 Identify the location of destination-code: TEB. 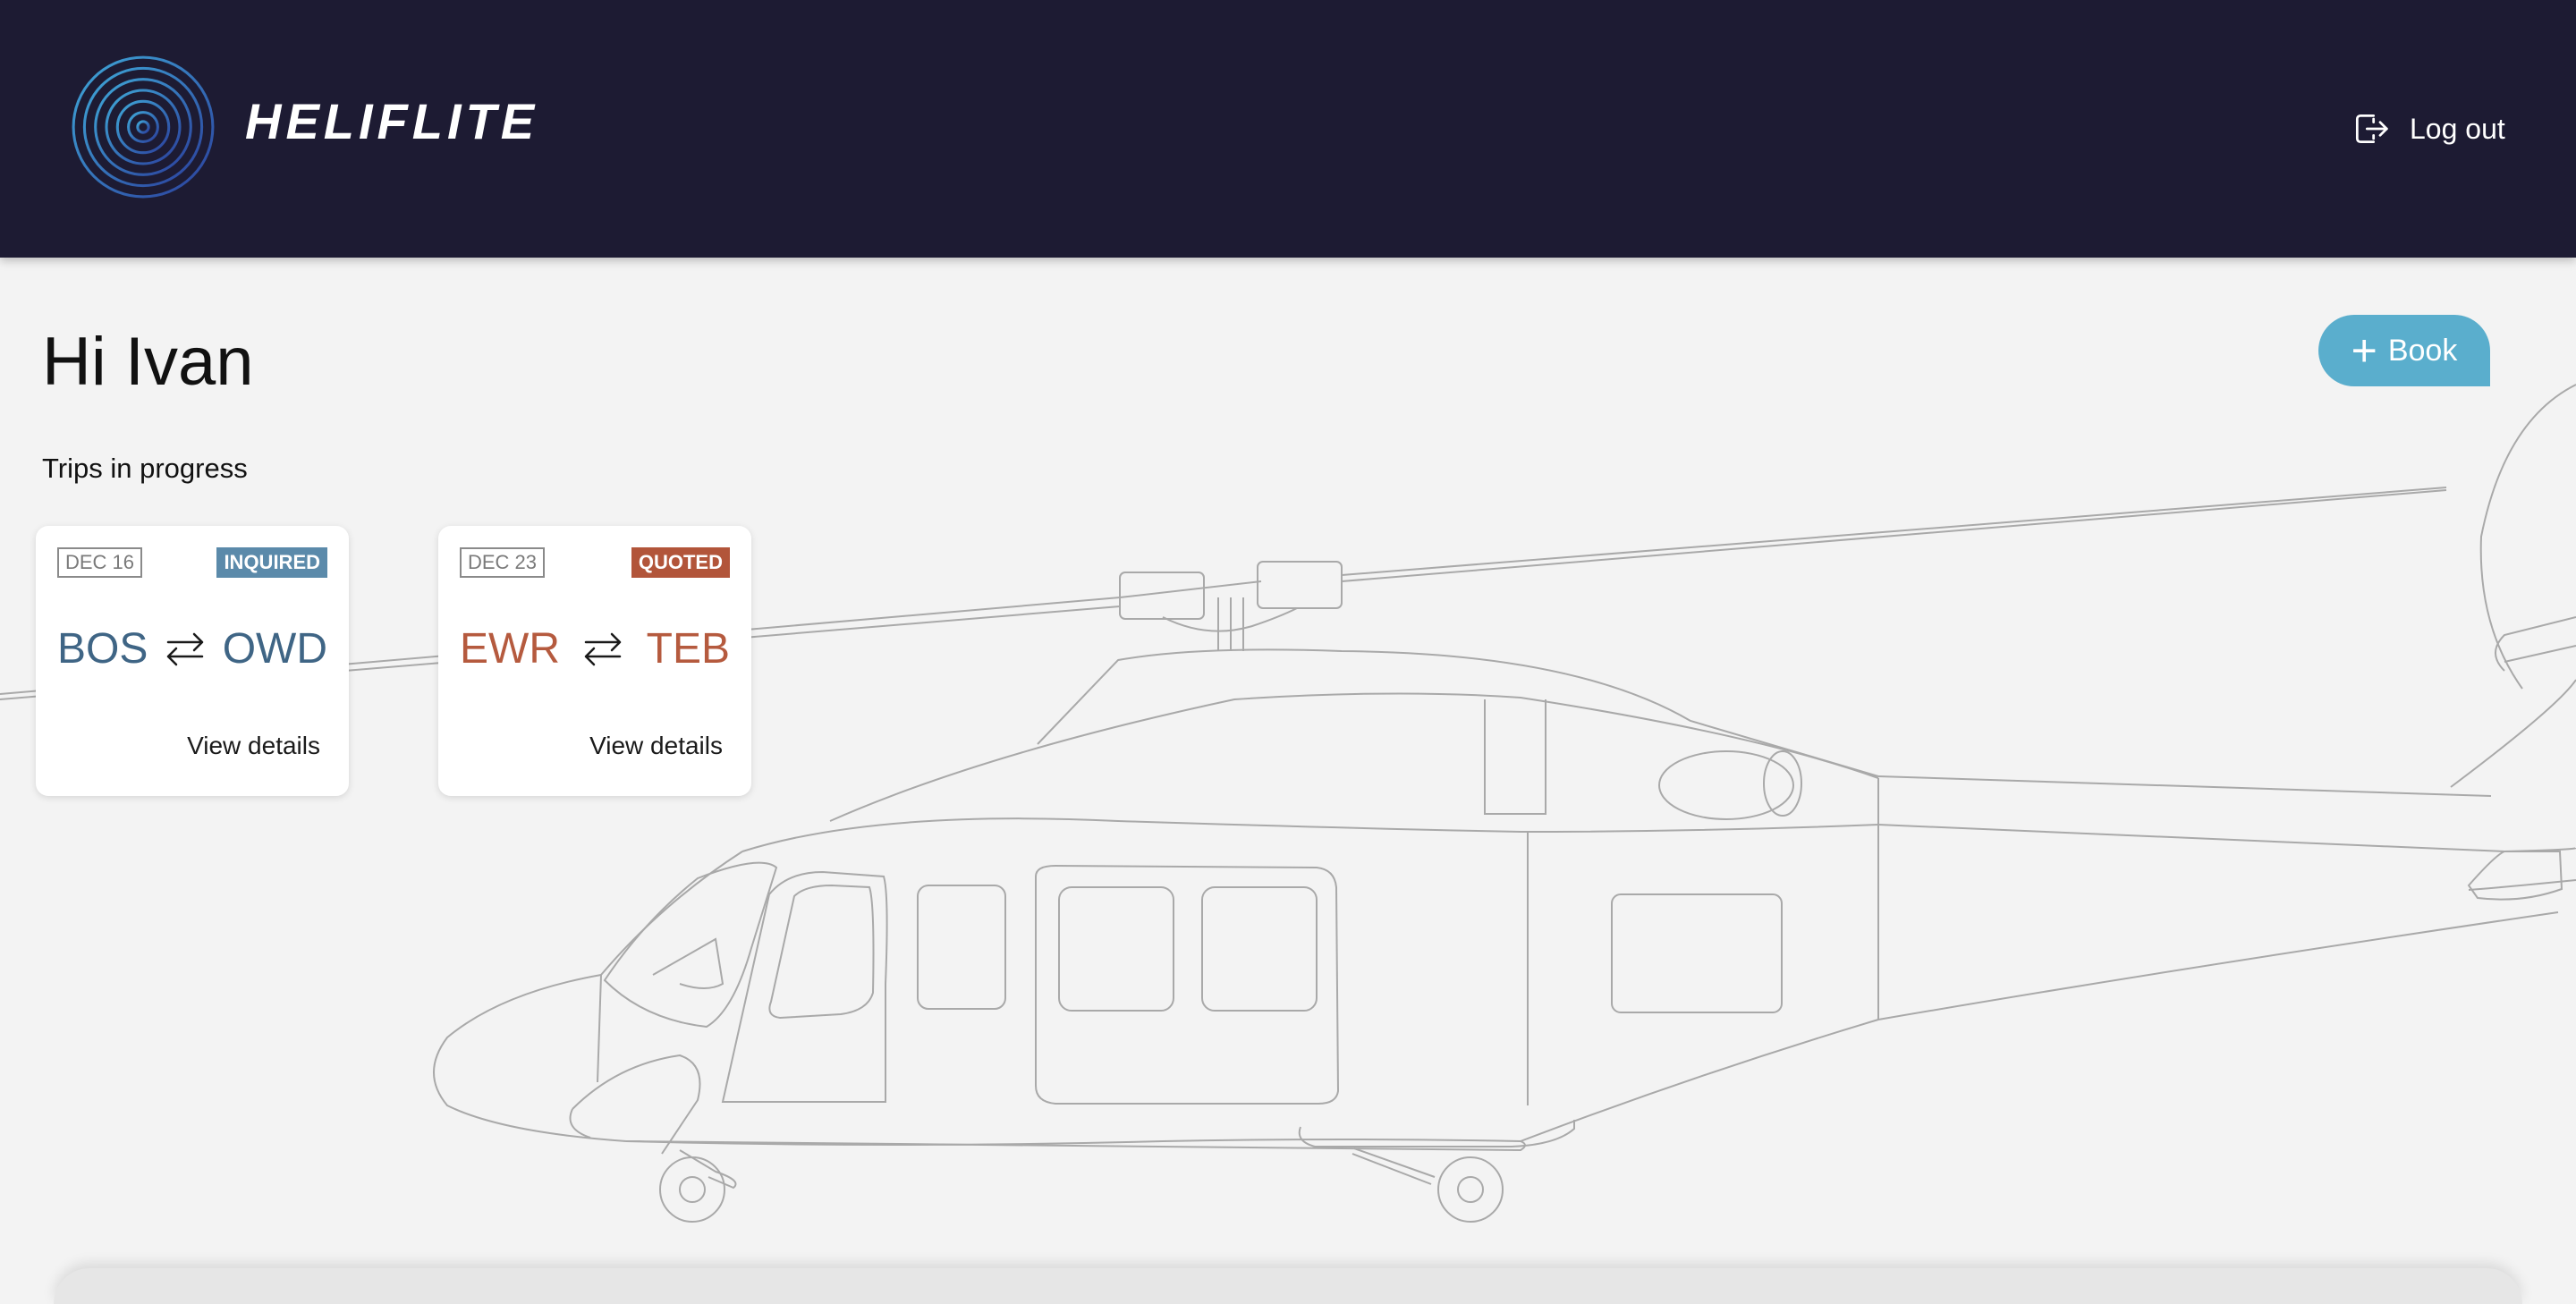
(688, 649).